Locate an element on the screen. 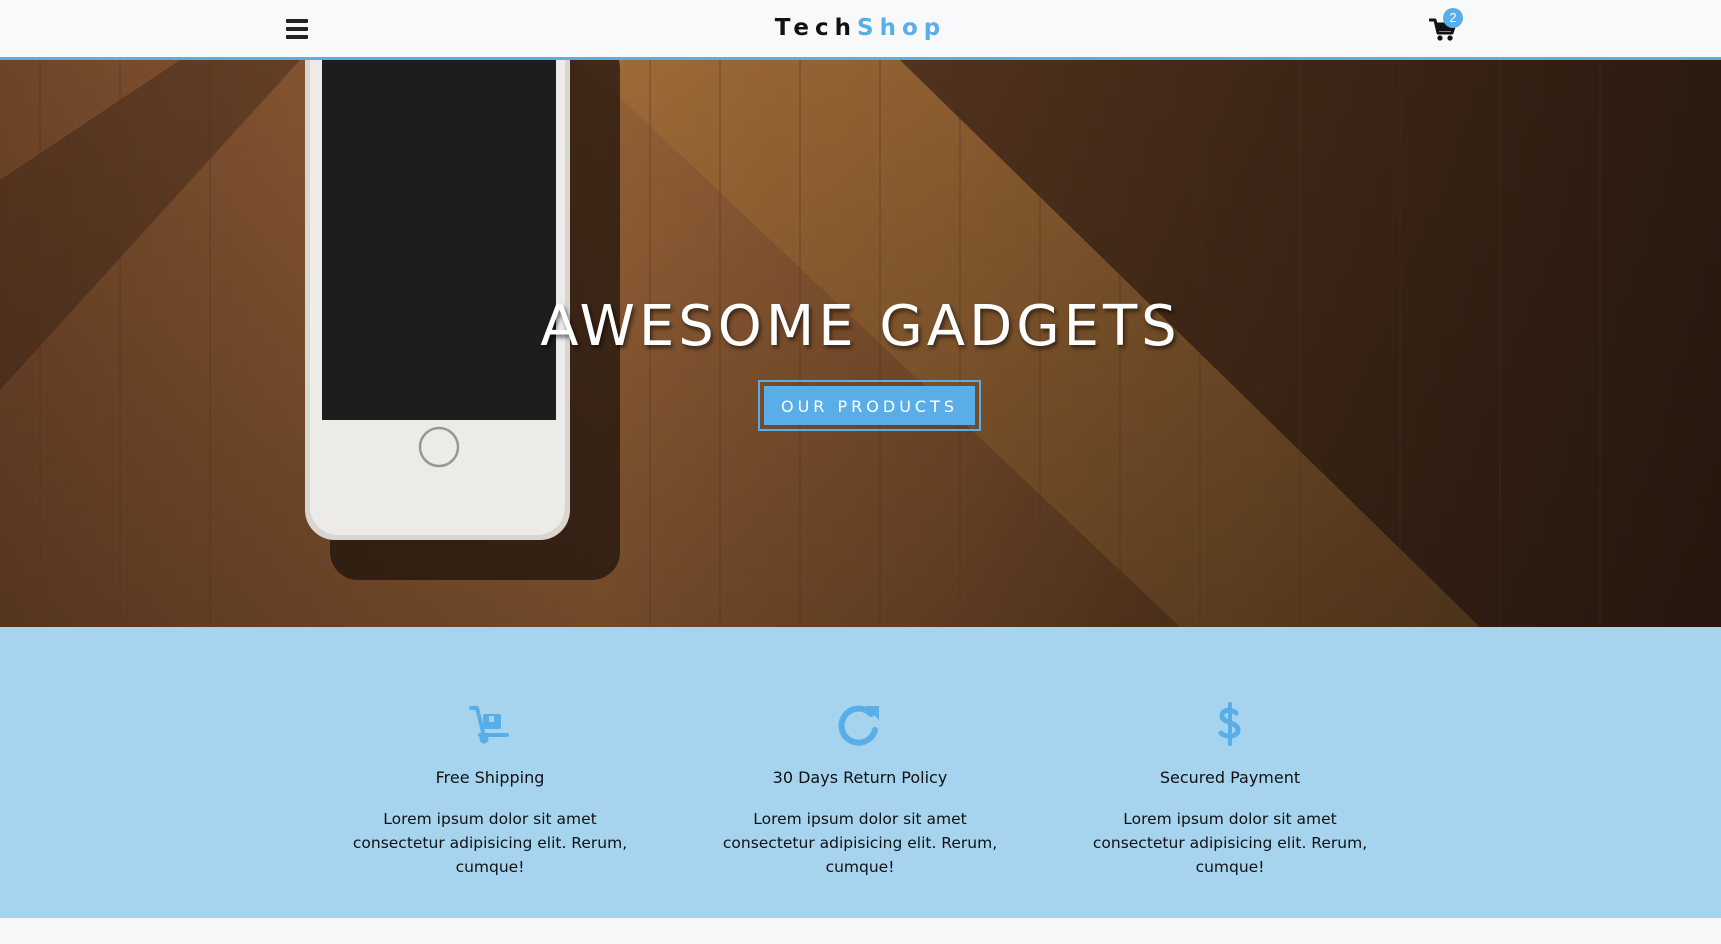 The width and height of the screenshot is (1721, 944). feature-title: 30 Days Return Policy is located at coordinates (860, 777).